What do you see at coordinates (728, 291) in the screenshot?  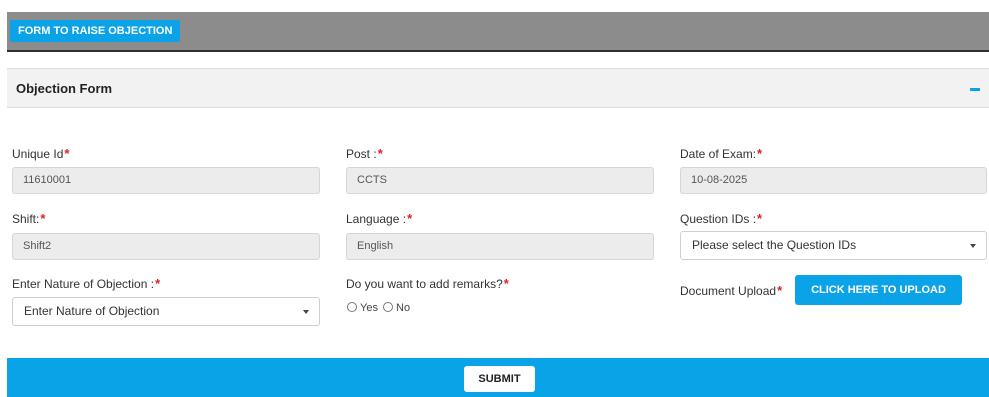 I see `document-upload-label-text: Document Upload` at bounding box center [728, 291].